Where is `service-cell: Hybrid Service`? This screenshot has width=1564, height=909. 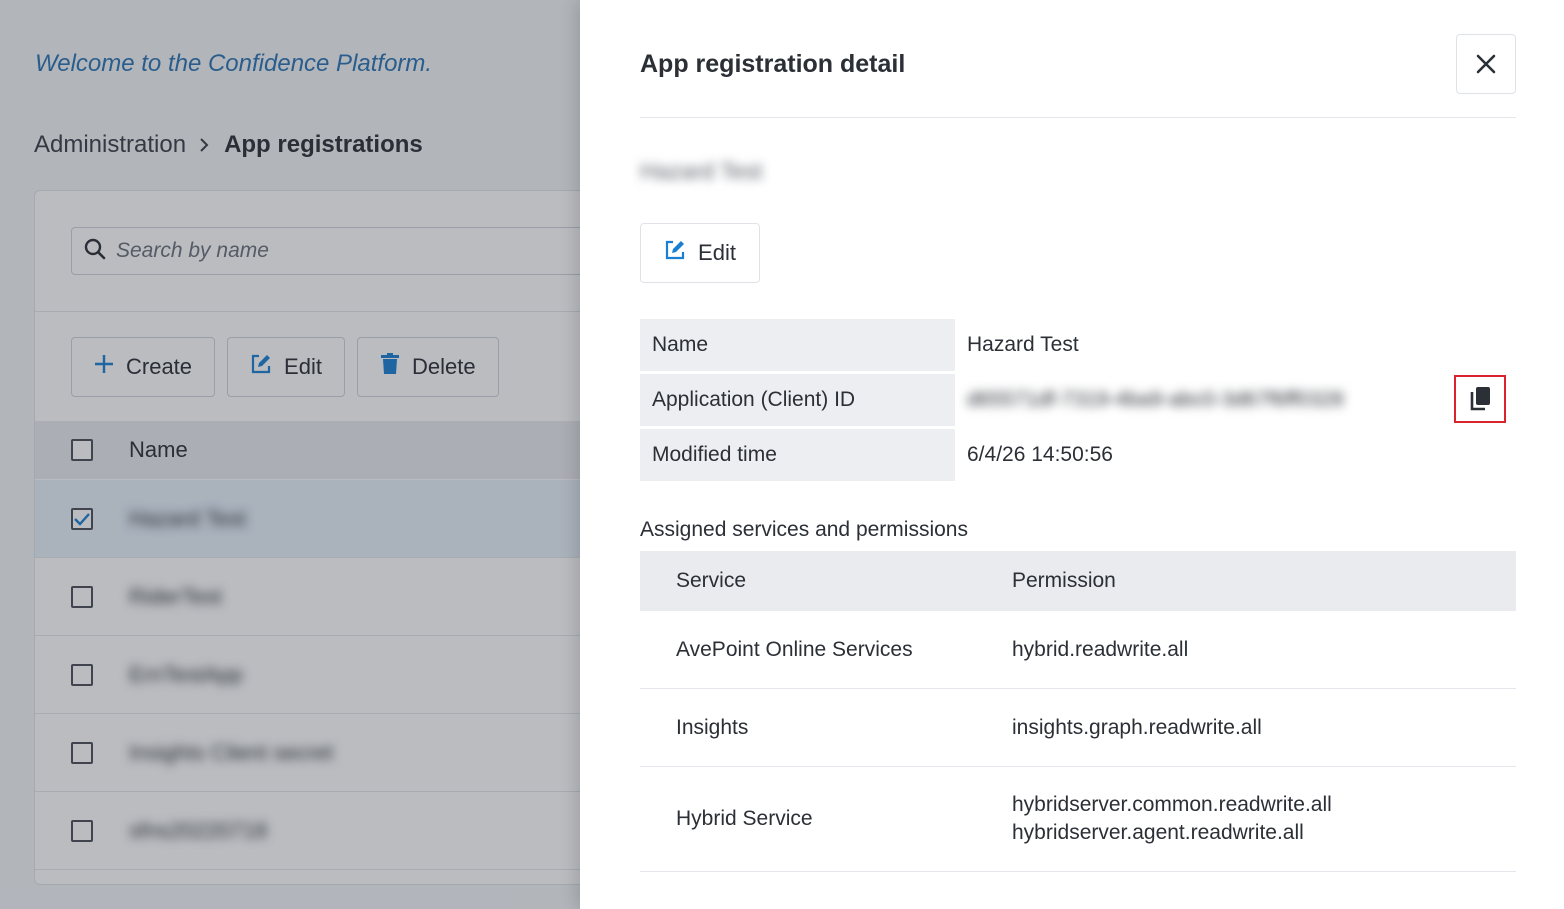 service-cell: Hybrid Service is located at coordinates (744, 818).